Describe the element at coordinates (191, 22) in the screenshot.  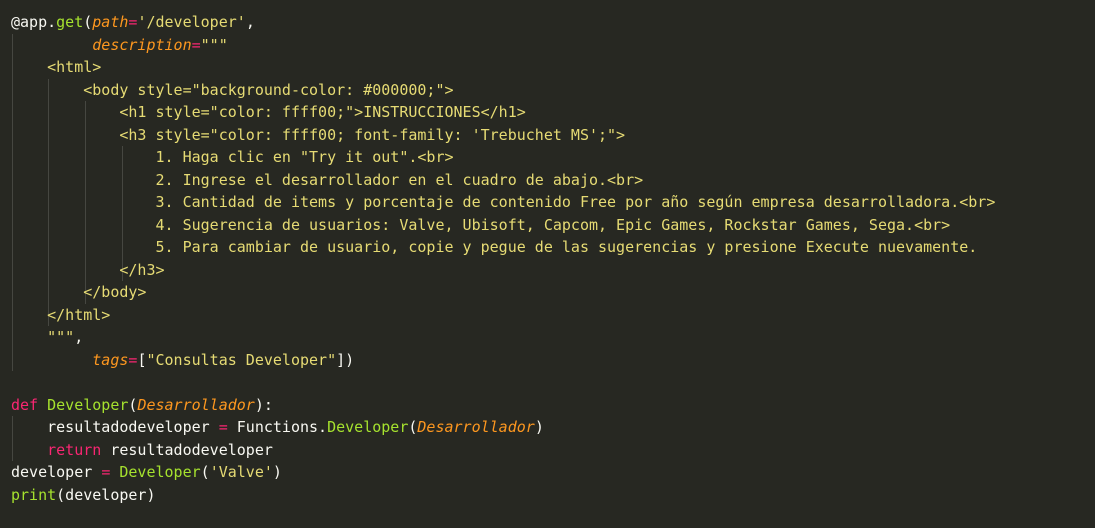
I see `code-token: '/developer'` at that location.